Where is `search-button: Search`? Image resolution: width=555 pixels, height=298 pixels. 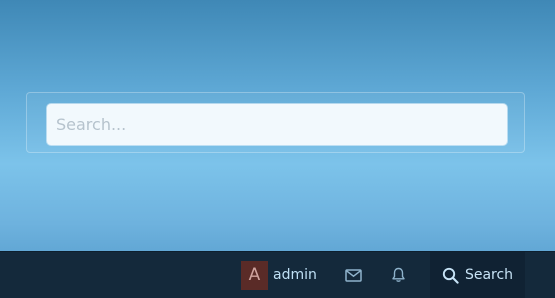
search-button: Search is located at coordinates (477, 275).